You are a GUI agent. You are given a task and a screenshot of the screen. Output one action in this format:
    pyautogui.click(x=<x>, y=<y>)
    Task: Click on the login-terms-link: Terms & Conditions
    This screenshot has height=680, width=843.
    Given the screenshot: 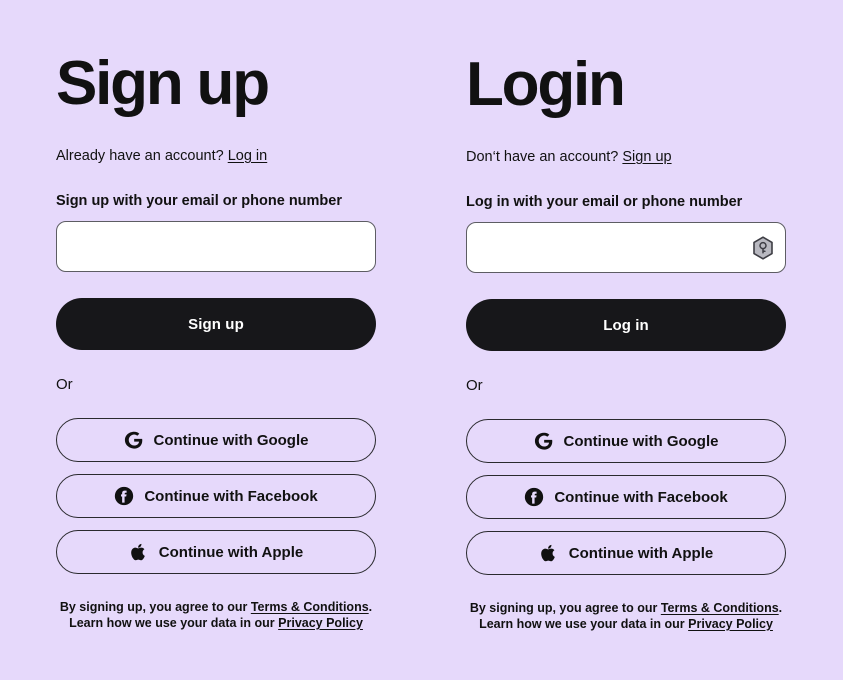 What is the action you would take?
    pyautogui.click(x=720, y=608)
    